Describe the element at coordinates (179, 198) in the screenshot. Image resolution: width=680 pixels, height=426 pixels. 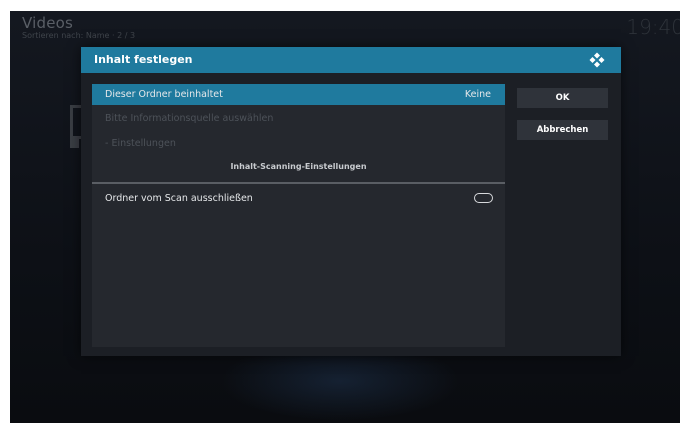
I see `exclude-from-scan-label: Ordner vom Scan ausschließen` at that location.